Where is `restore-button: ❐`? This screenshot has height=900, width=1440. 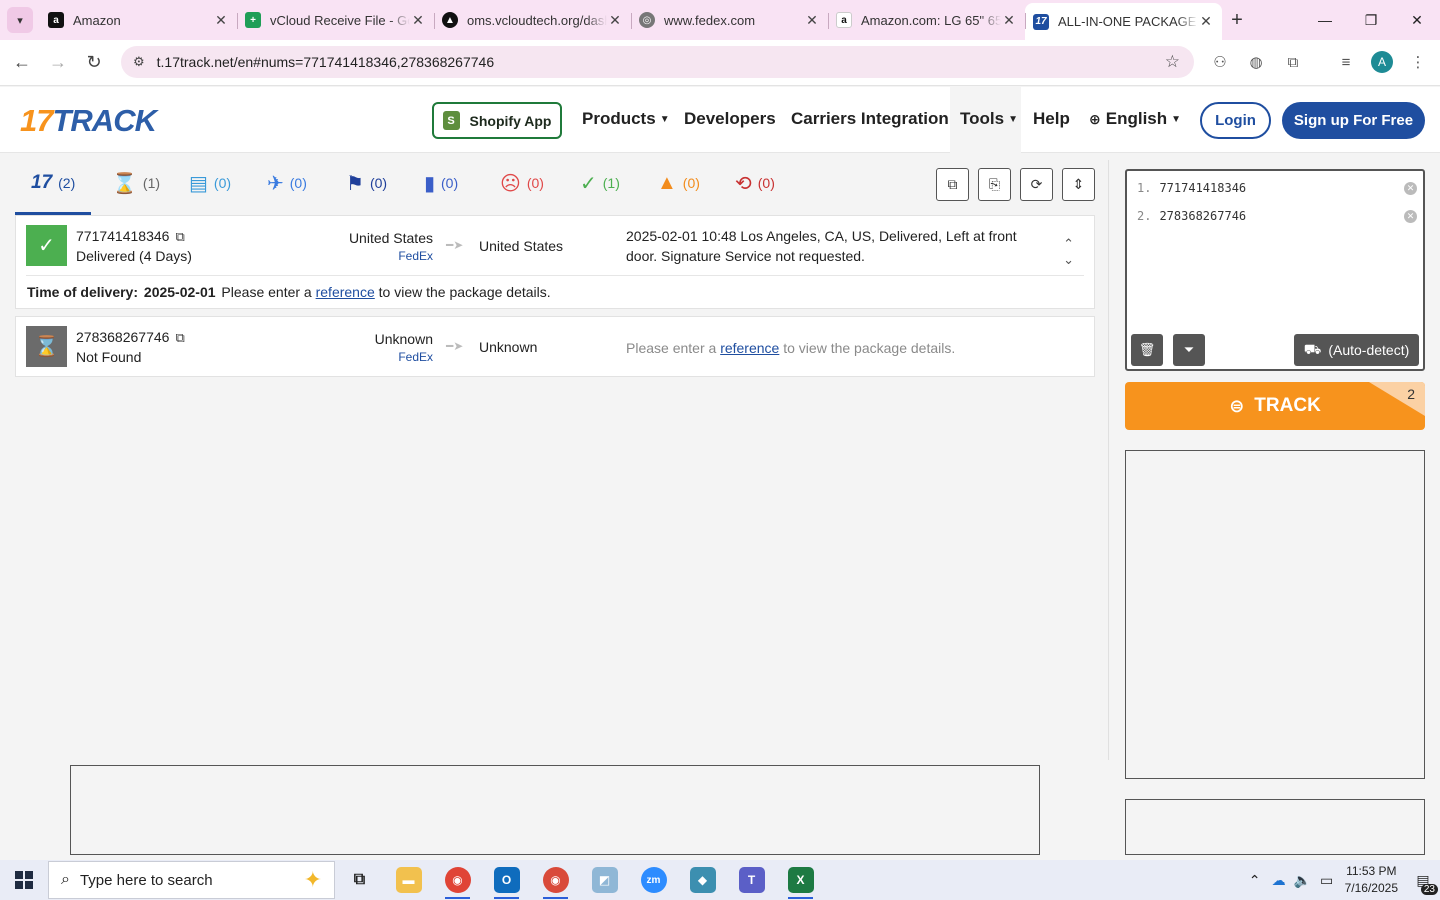
restore-button: ❐ is located at coordinates (1371, 20).